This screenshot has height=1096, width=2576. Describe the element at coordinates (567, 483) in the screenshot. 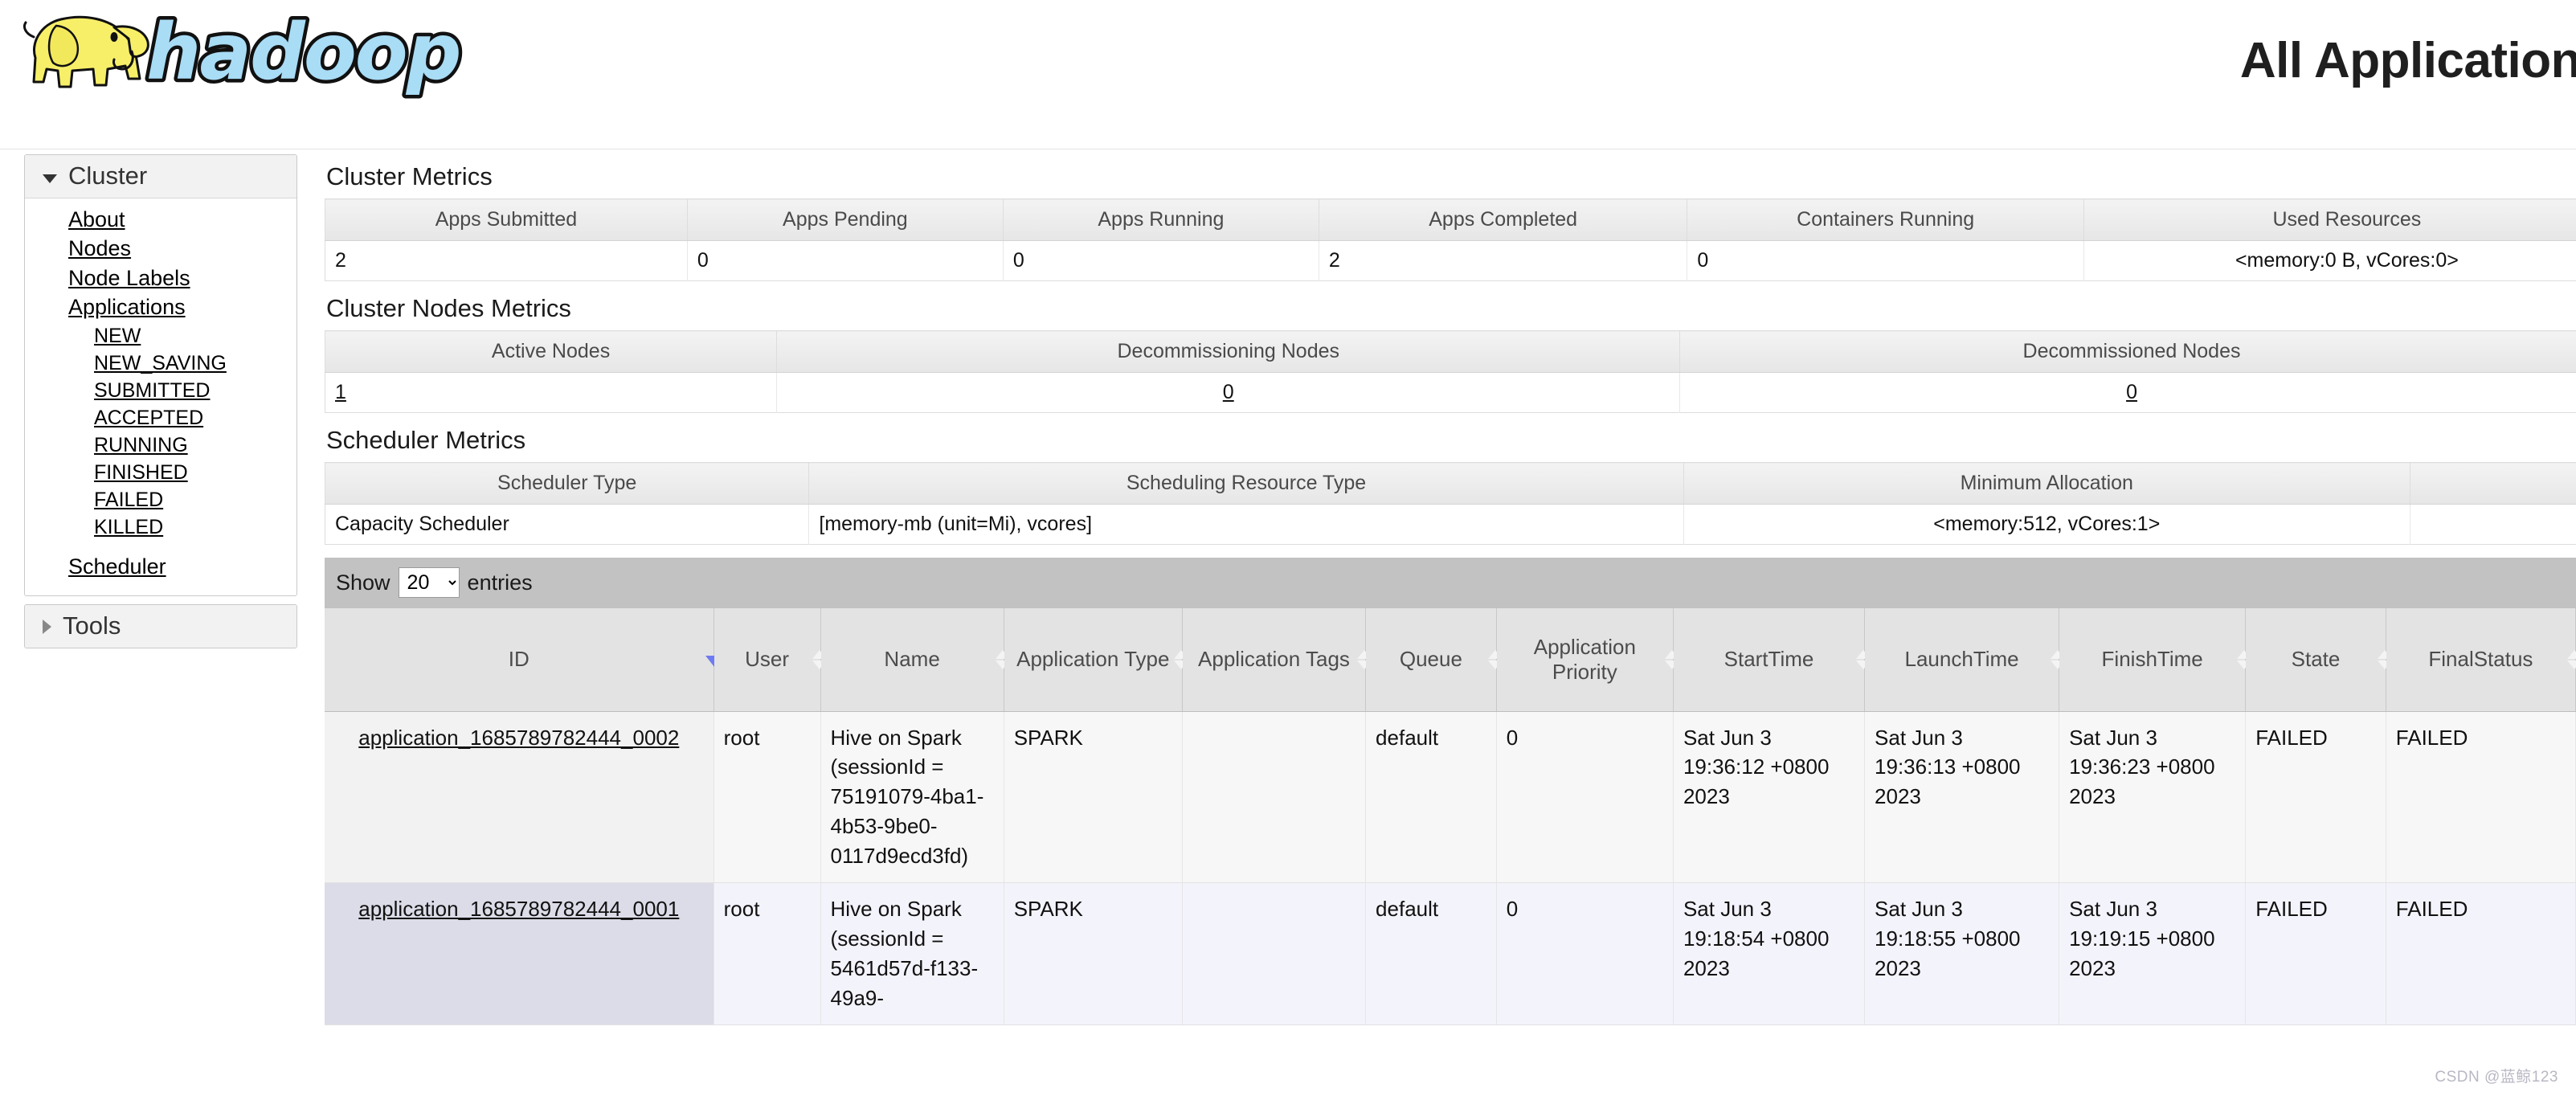

I see `col-scheduler-type: Scheduler Type` at that location.